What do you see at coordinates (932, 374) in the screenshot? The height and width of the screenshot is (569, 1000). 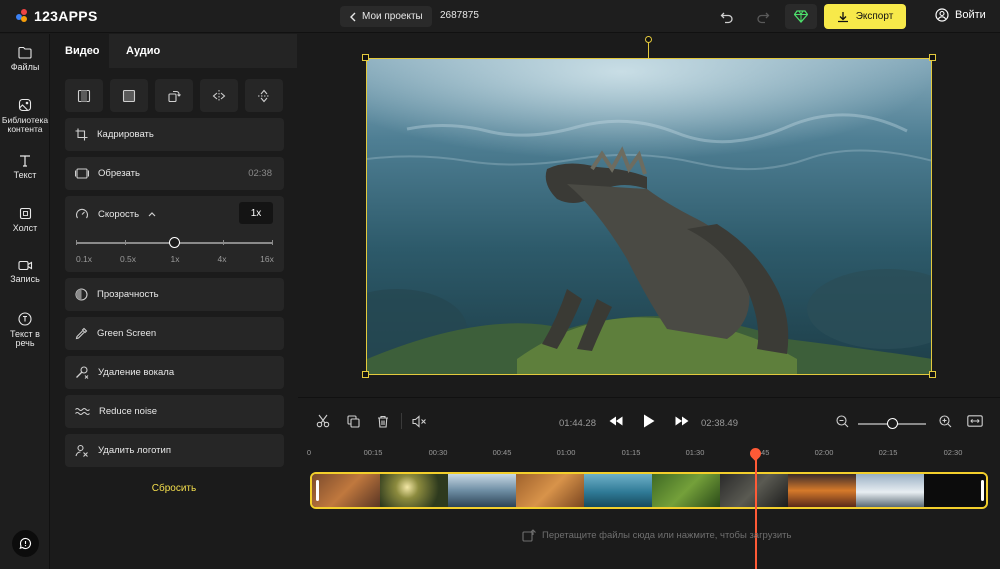 I see `resize-handle-bottom-right` at bounding box center [932, 374].